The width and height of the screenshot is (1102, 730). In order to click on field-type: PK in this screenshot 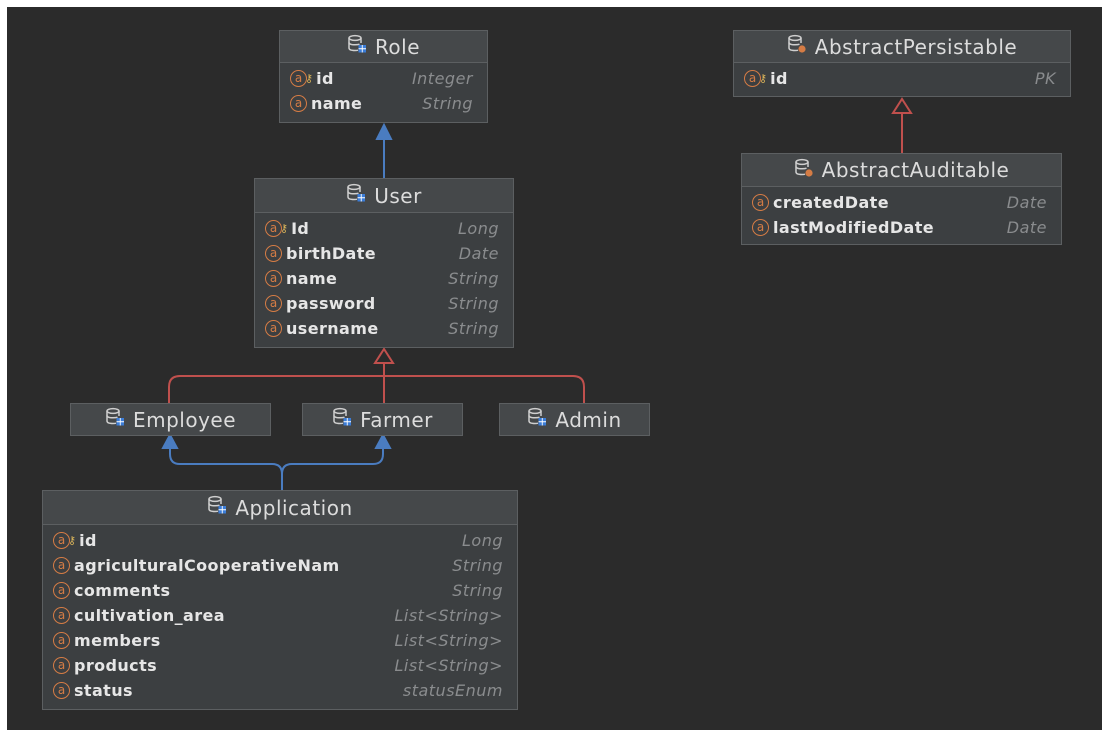, I will do `click(1045, 78)`.